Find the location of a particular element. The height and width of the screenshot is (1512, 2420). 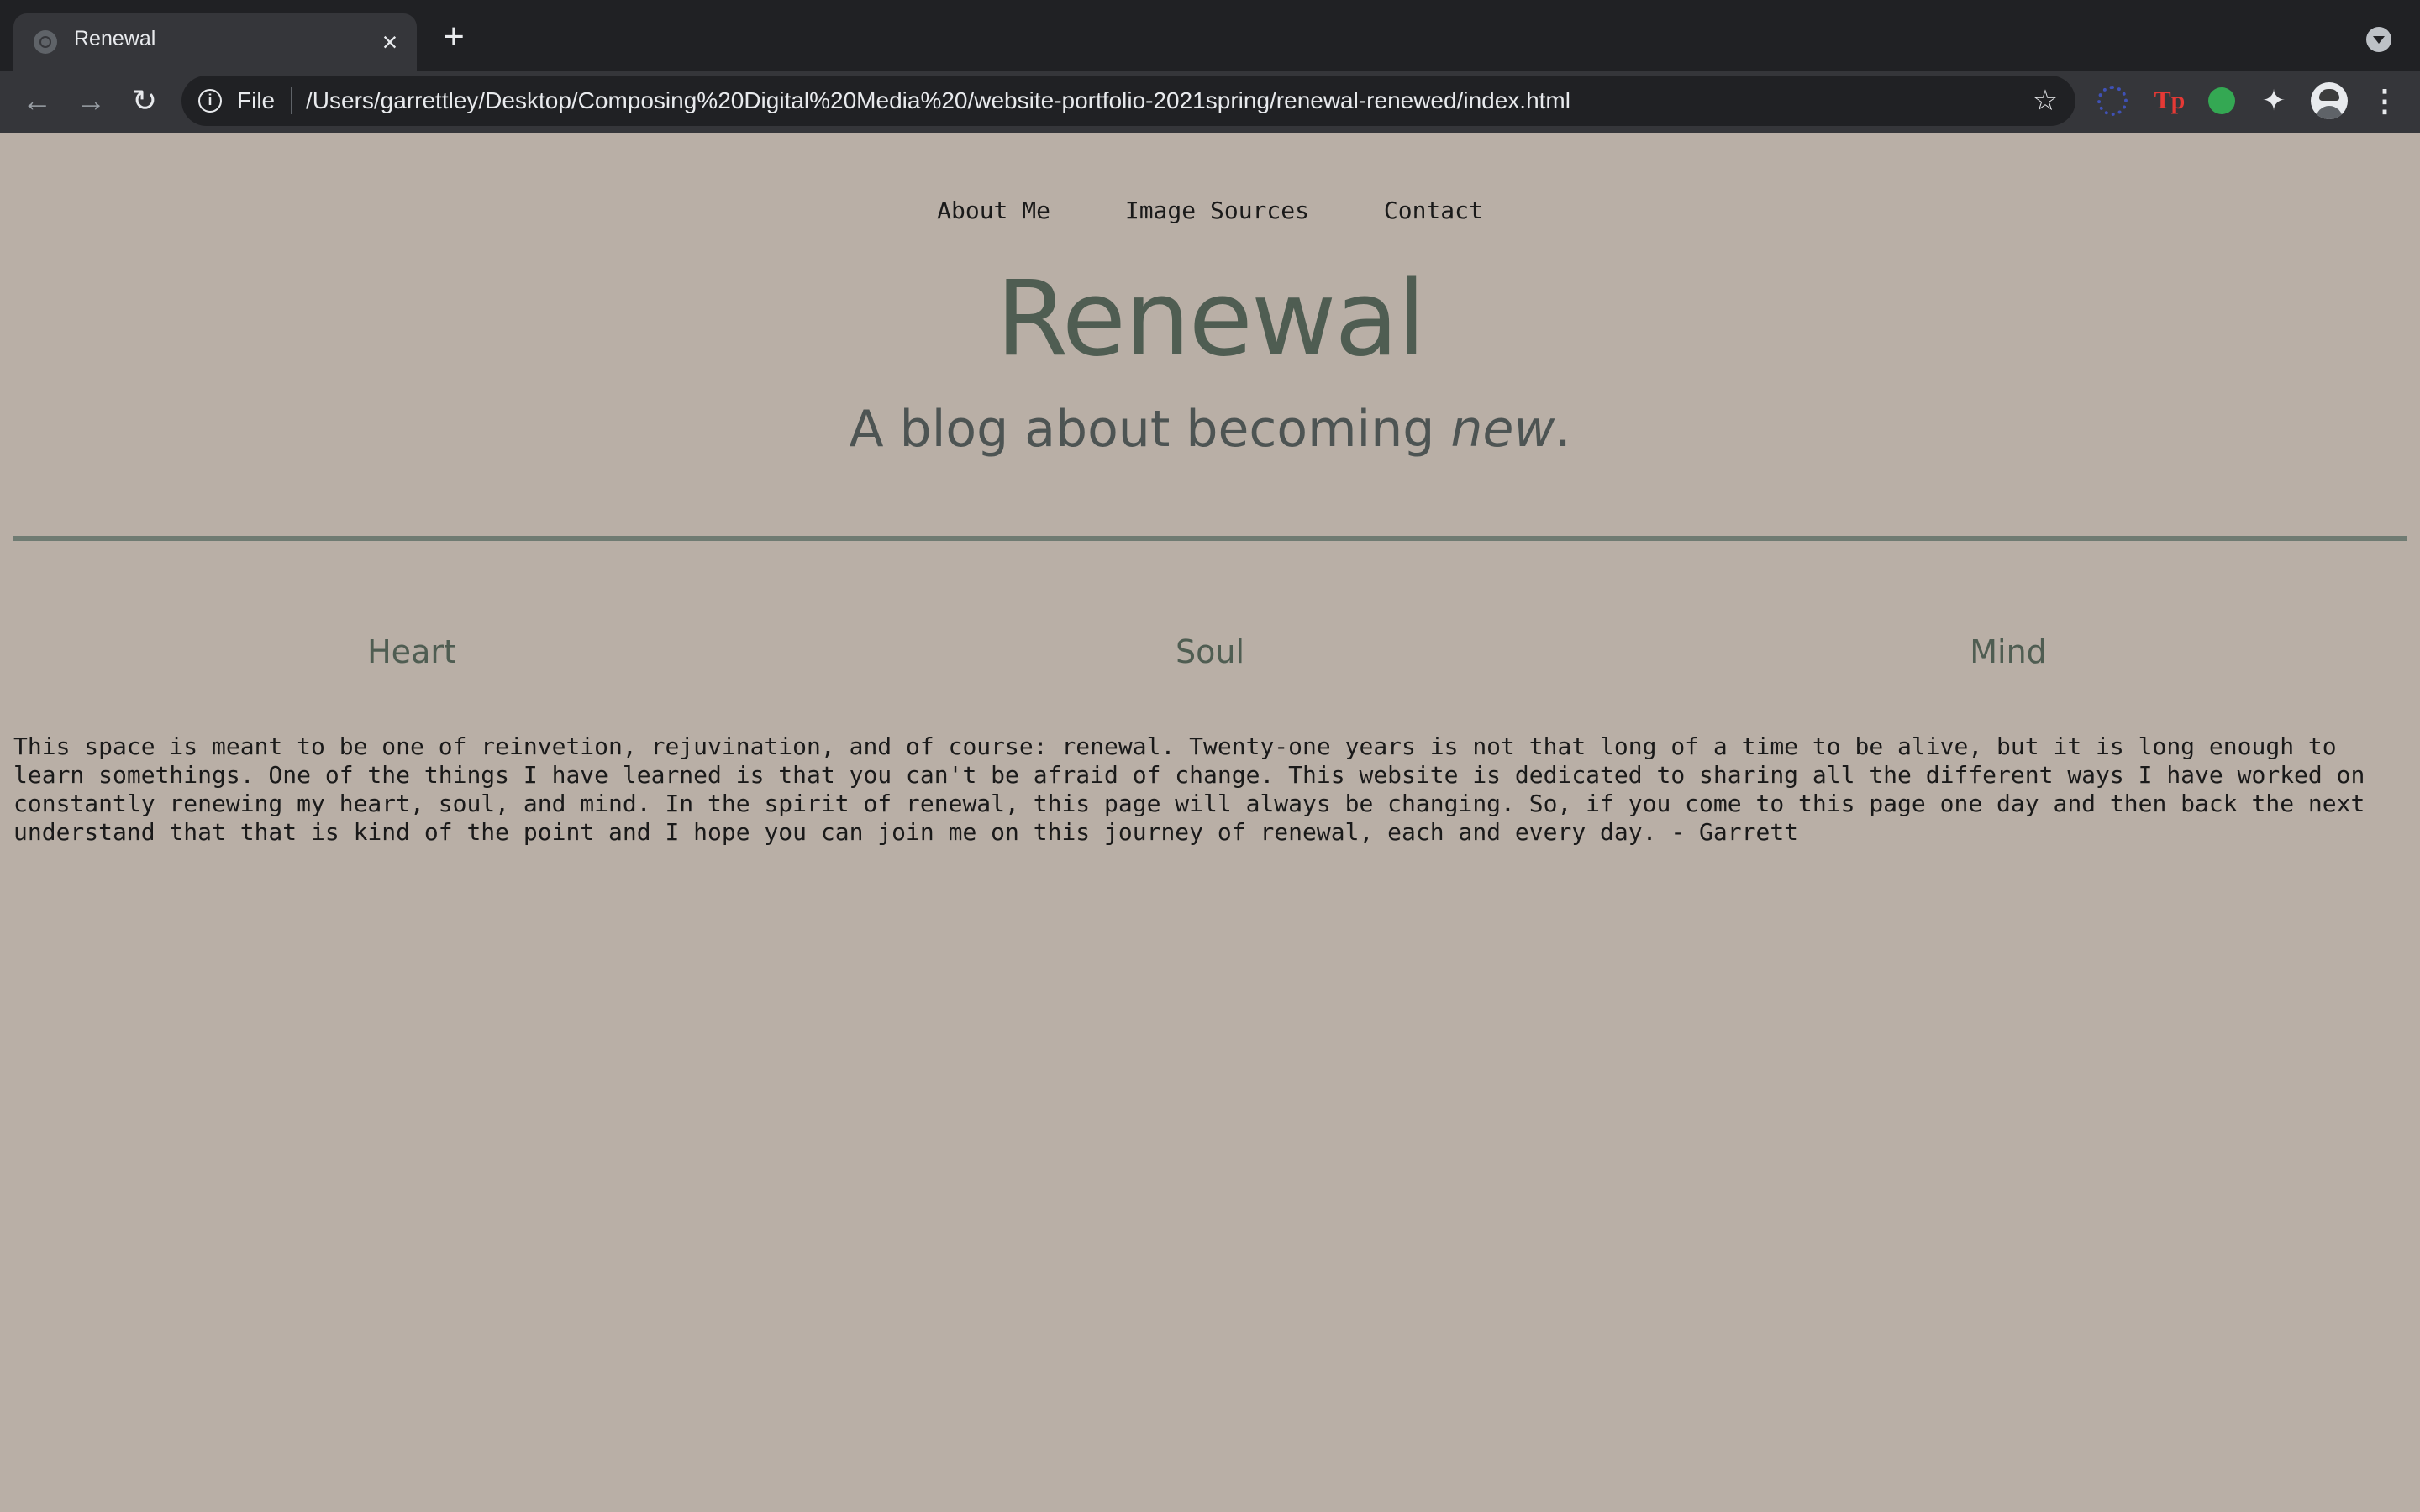

avatar is located at coordinates (2329, 100).